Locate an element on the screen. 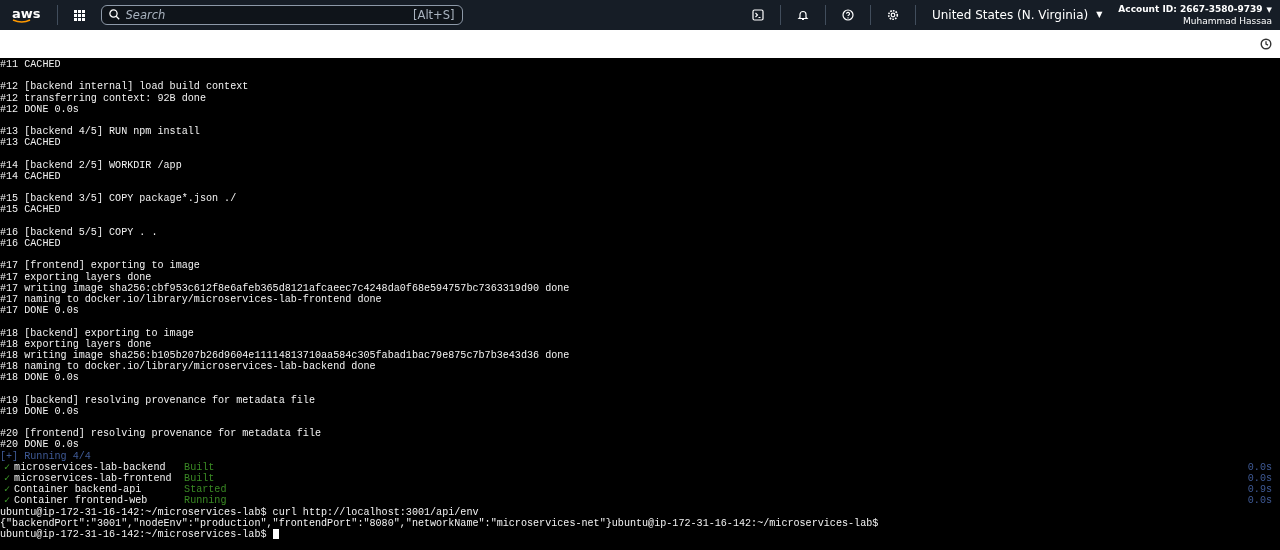  terminal-line: #17 [frontend] exporting to image is located at coordinates (100, 266).